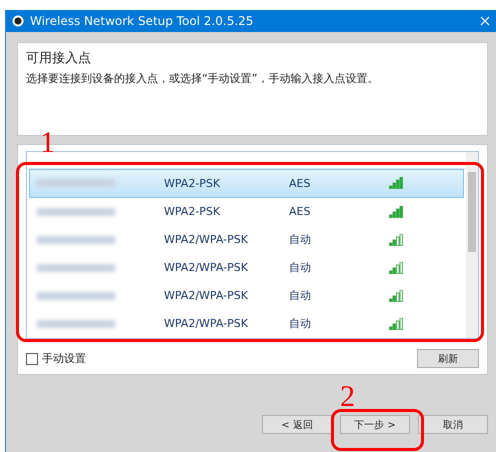 The image size is (496, 452). I want to click on app-icon, so click(18, 21).